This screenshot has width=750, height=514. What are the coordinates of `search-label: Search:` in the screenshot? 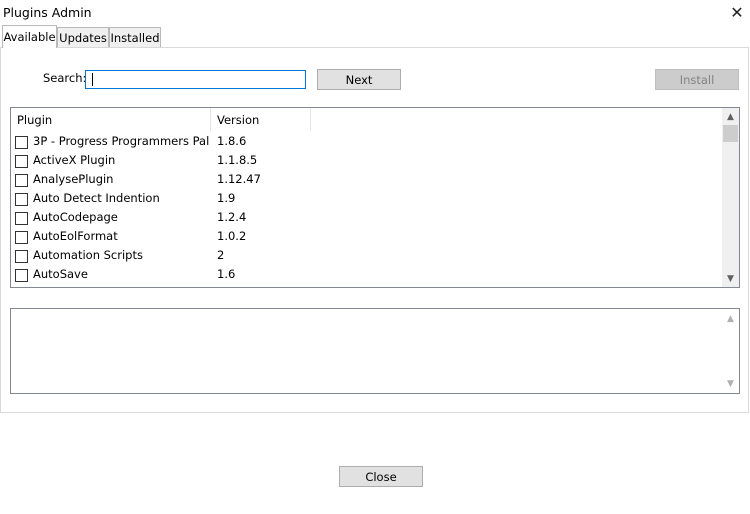 It's located at (64, 78).